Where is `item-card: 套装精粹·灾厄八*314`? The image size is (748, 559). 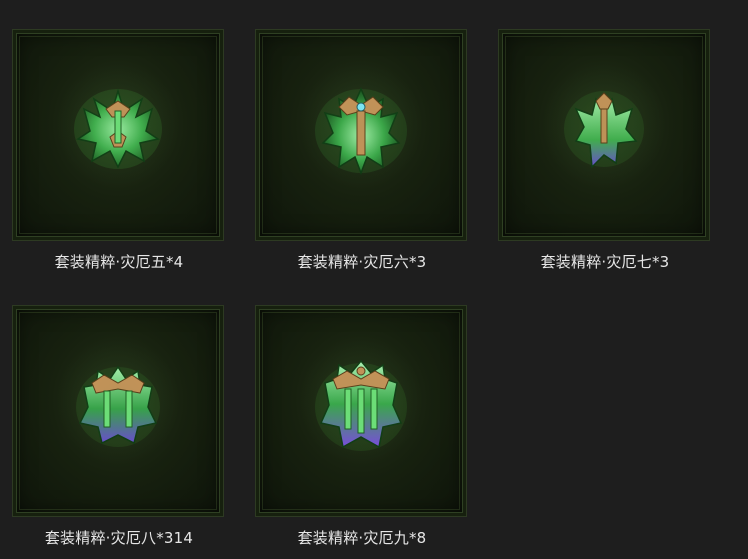
item-card: 套装精粹·灾厄八*314 is located at coordinates (119, 426).